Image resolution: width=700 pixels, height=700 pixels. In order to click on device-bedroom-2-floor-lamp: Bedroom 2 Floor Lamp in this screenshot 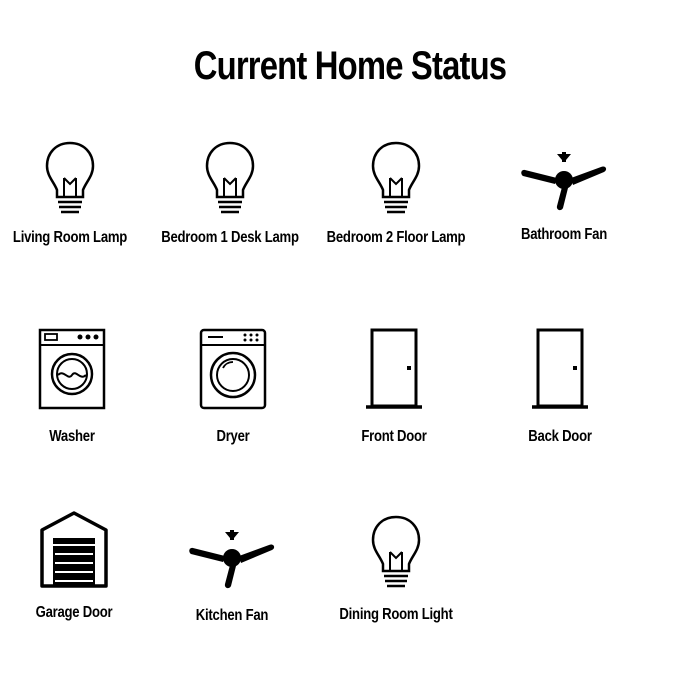, I will do `click(396, 193)`.